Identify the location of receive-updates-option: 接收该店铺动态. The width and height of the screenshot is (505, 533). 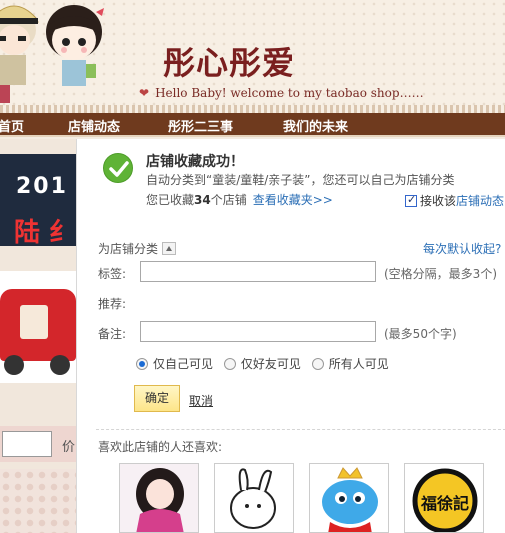
(454, 200).